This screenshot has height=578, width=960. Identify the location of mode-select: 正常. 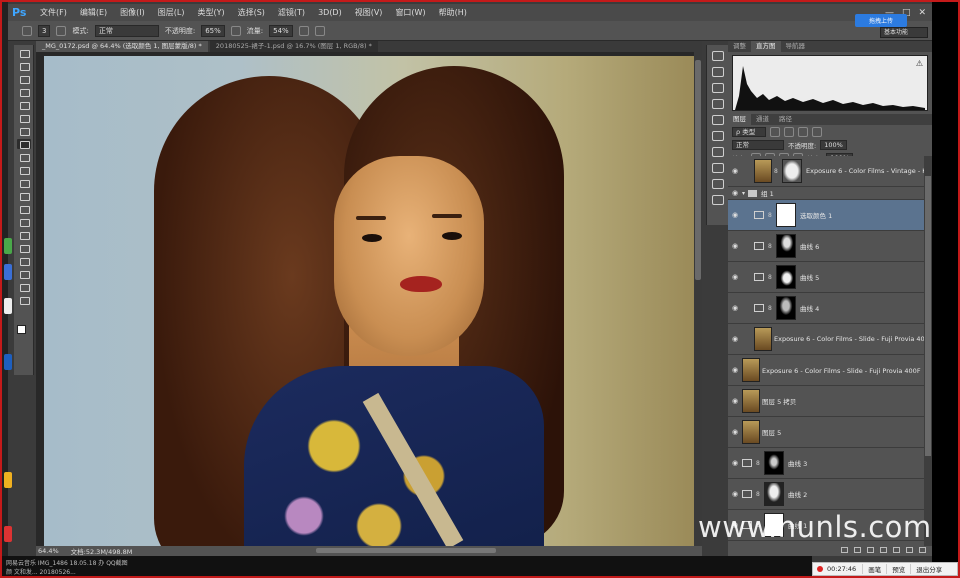
(126, 30).